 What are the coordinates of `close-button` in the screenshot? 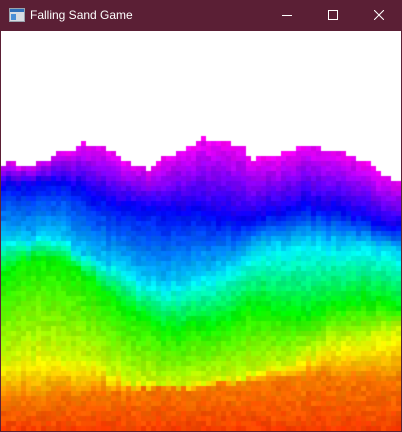 It's located at (379, 15).